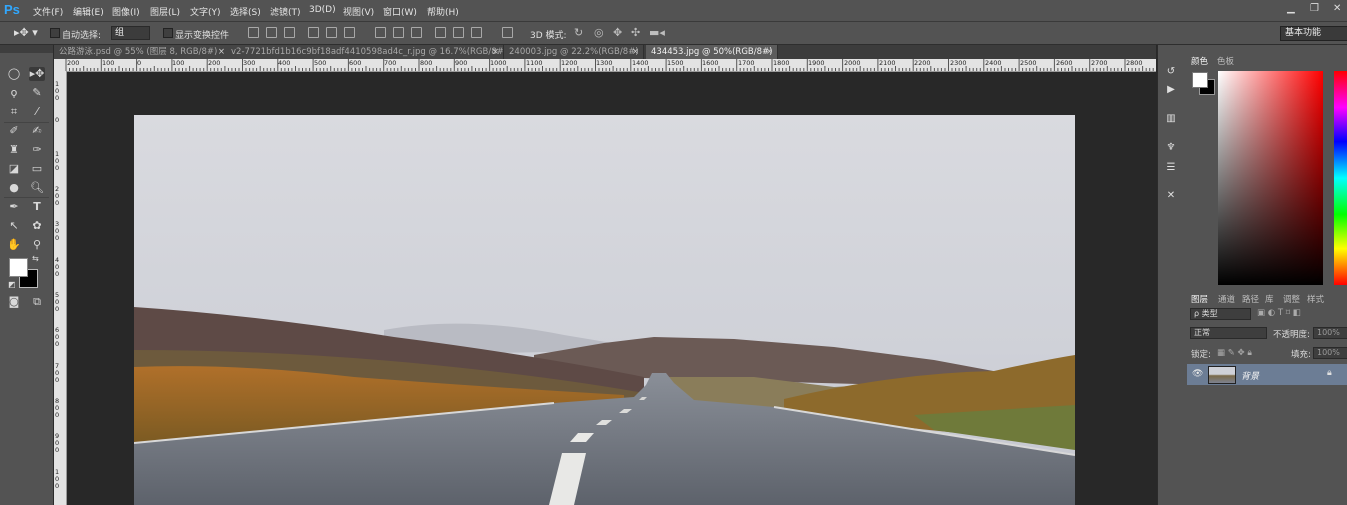 Image resolution: width=1347 pixels, height=505 pixels. What do you see at coordinates (1330, 353) in the screenshot?
I see `fill-input: 100%` at bounding box center [1330, 353].